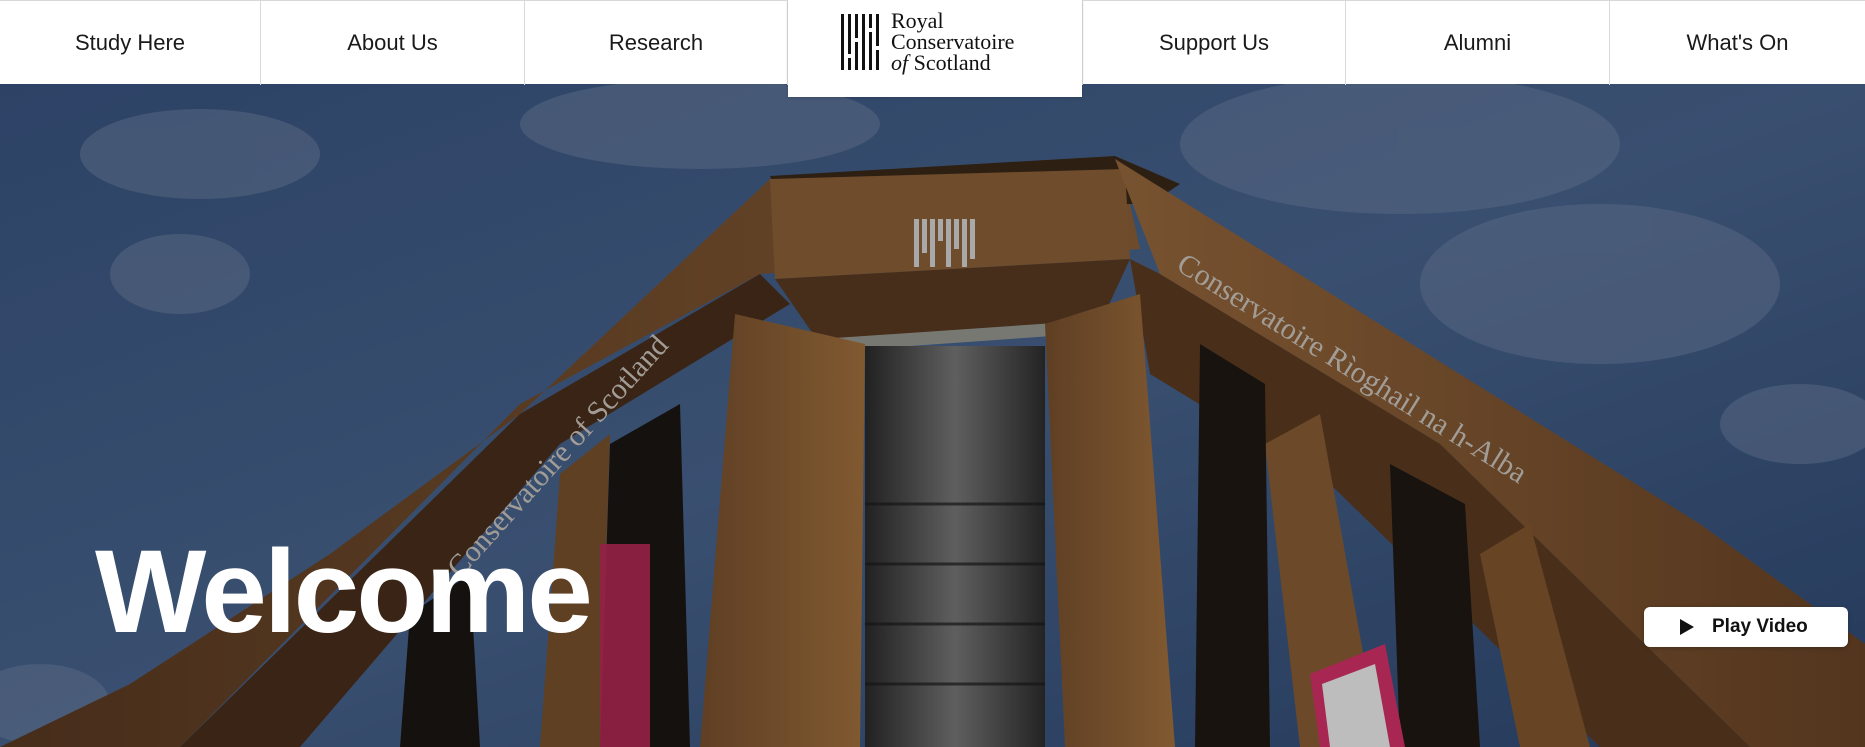  I want to click on play-icon, so click(1687, 627).